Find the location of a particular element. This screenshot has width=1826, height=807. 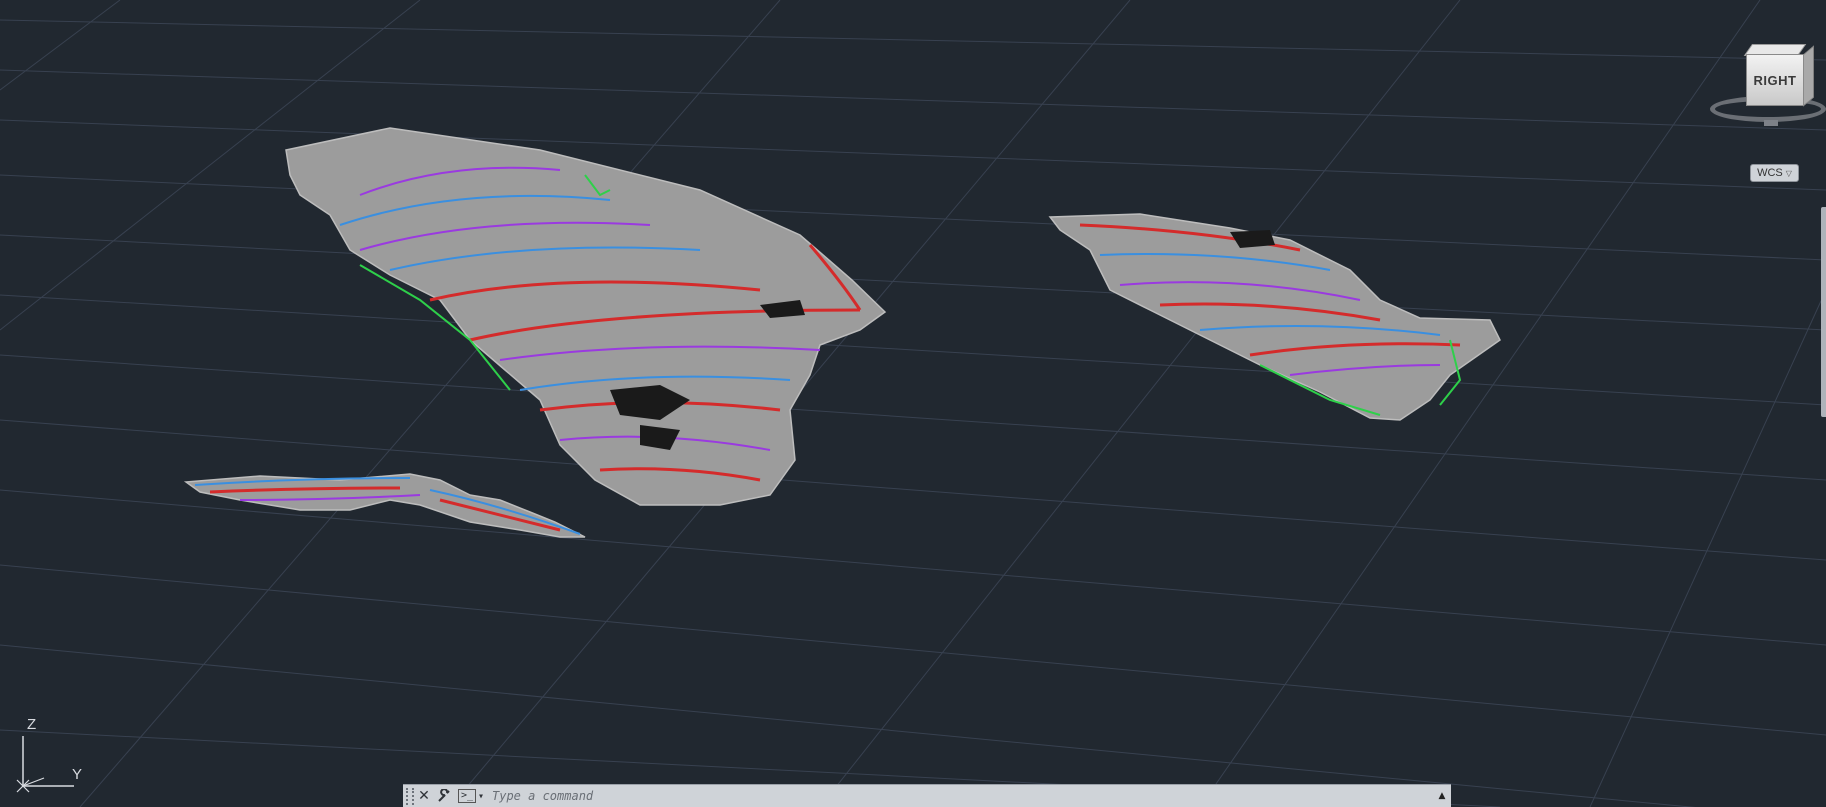

command-input is located at coordinates (959, 796).